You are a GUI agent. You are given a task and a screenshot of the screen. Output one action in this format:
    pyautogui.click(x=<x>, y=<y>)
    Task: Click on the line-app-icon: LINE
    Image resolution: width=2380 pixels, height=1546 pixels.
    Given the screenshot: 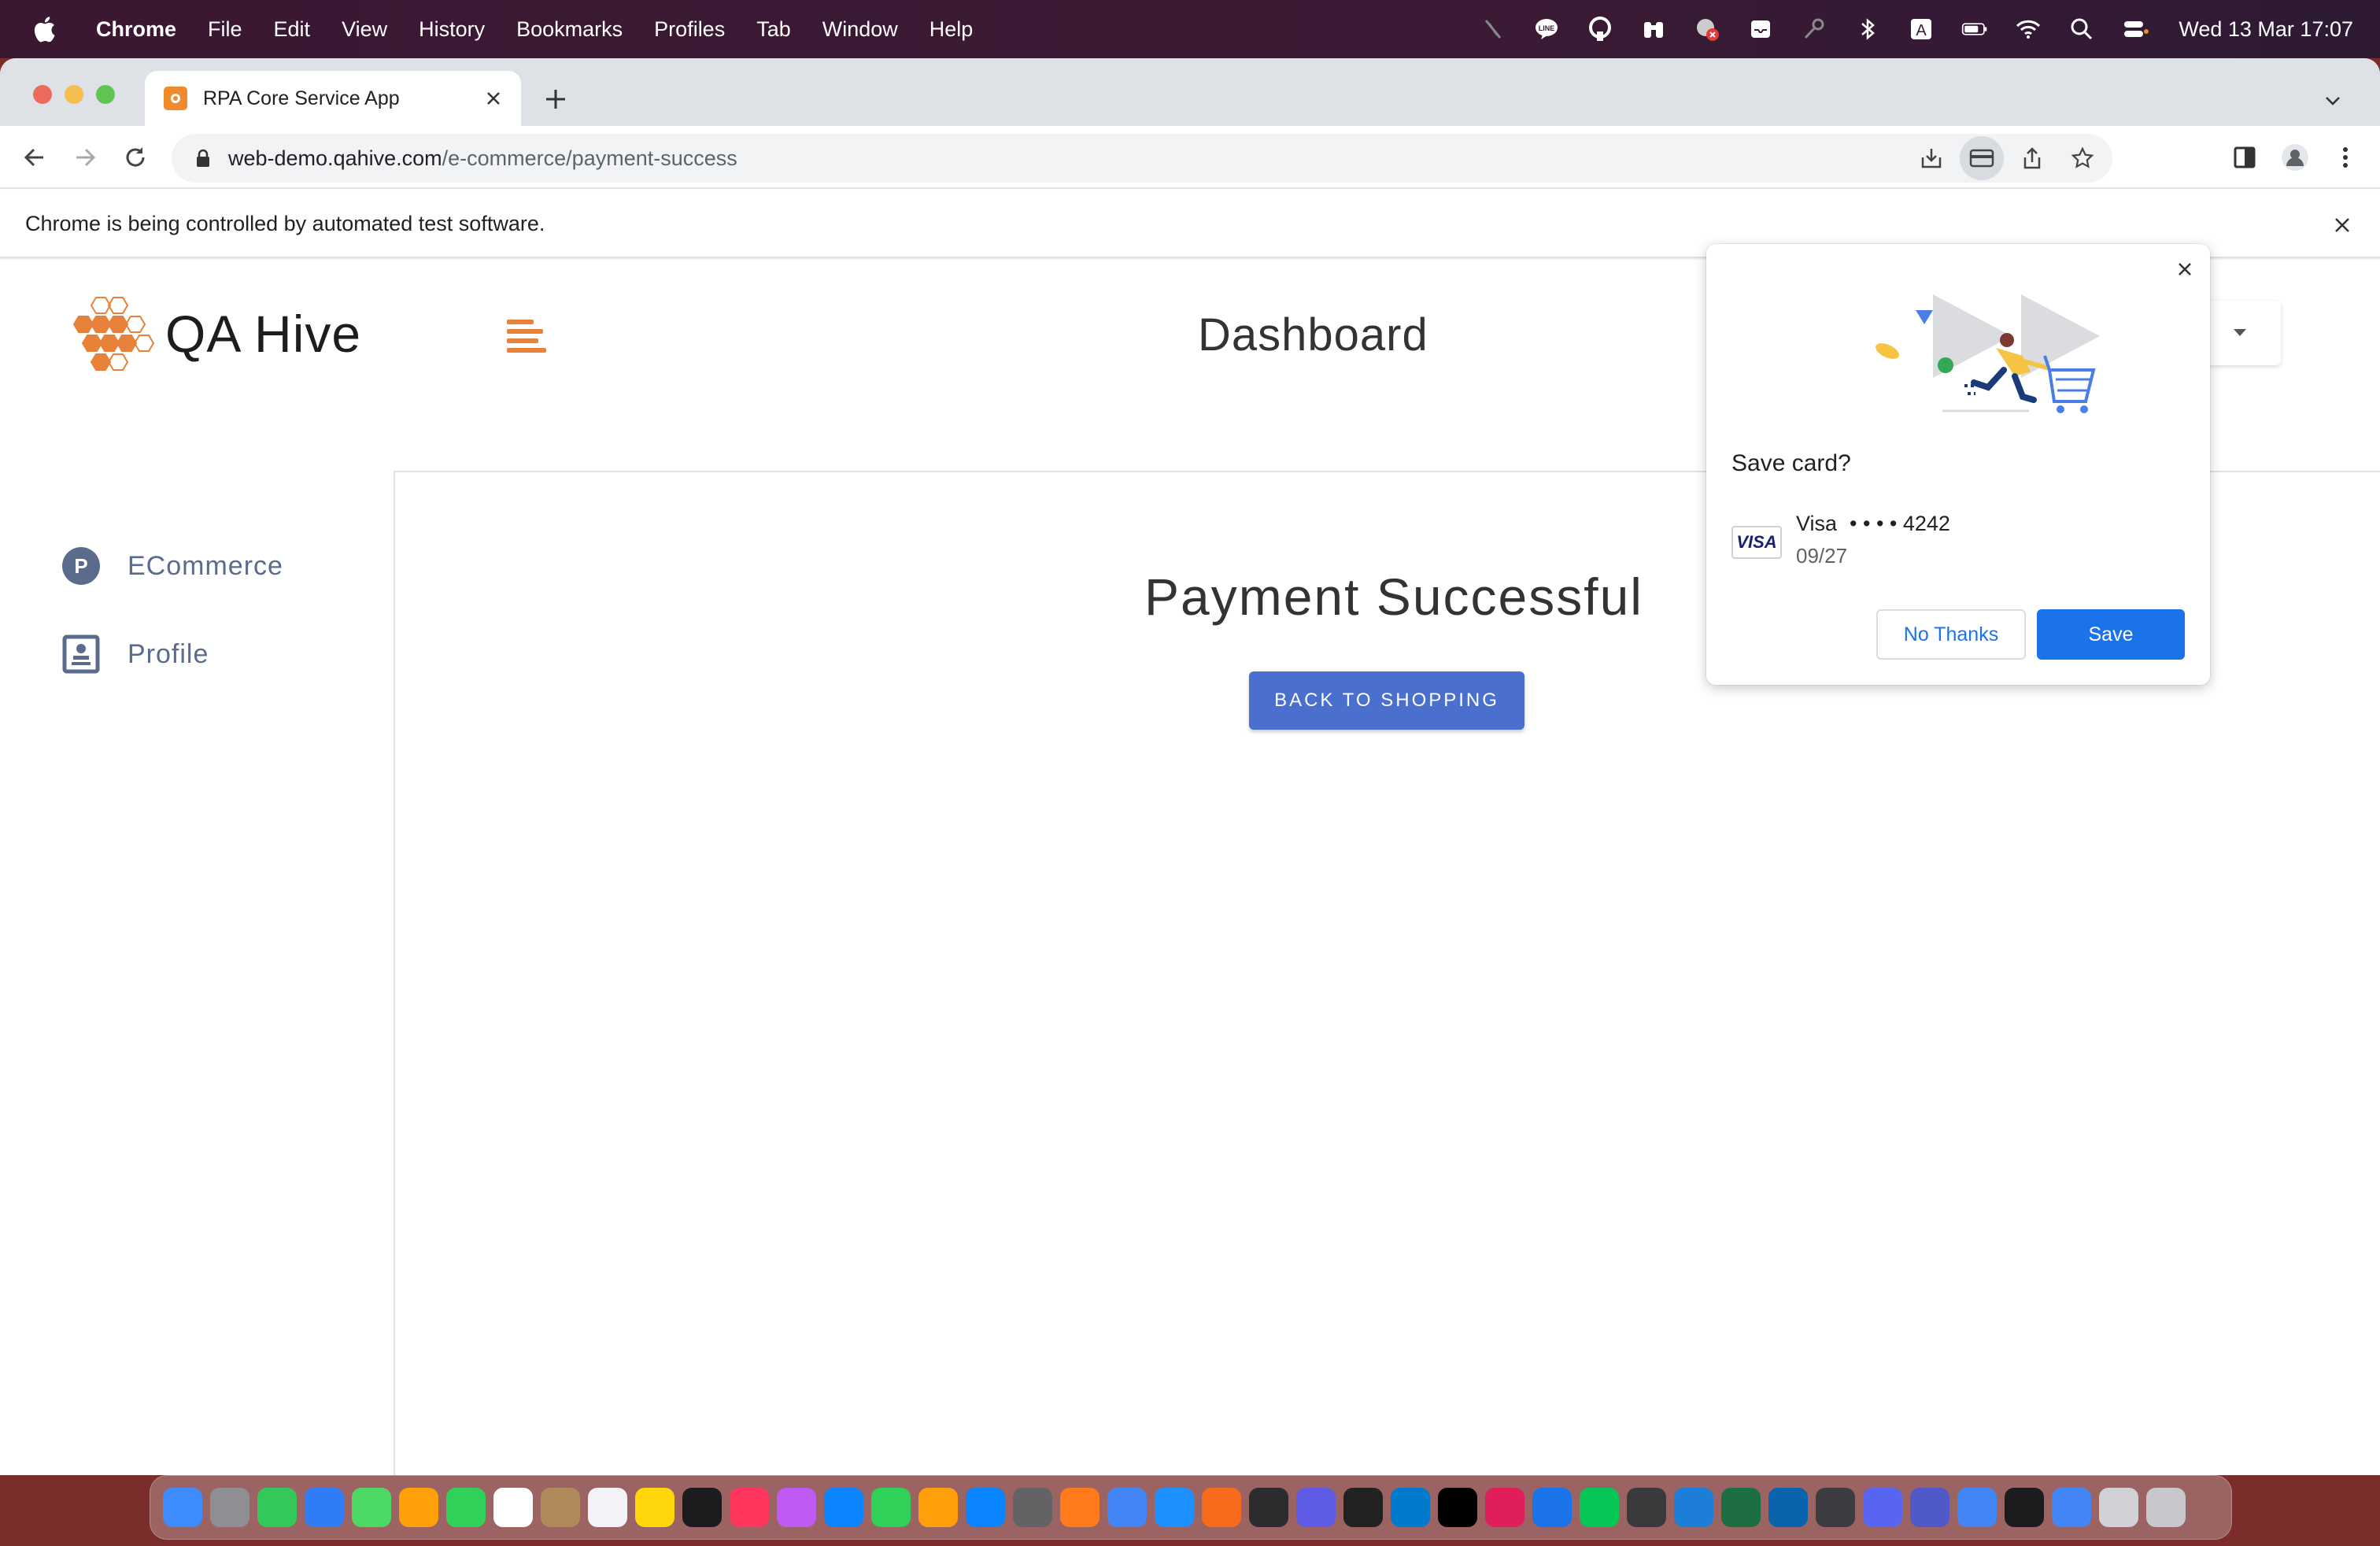 What is the action you would take?
    pyautogui.click(x=1546, y=29)
    